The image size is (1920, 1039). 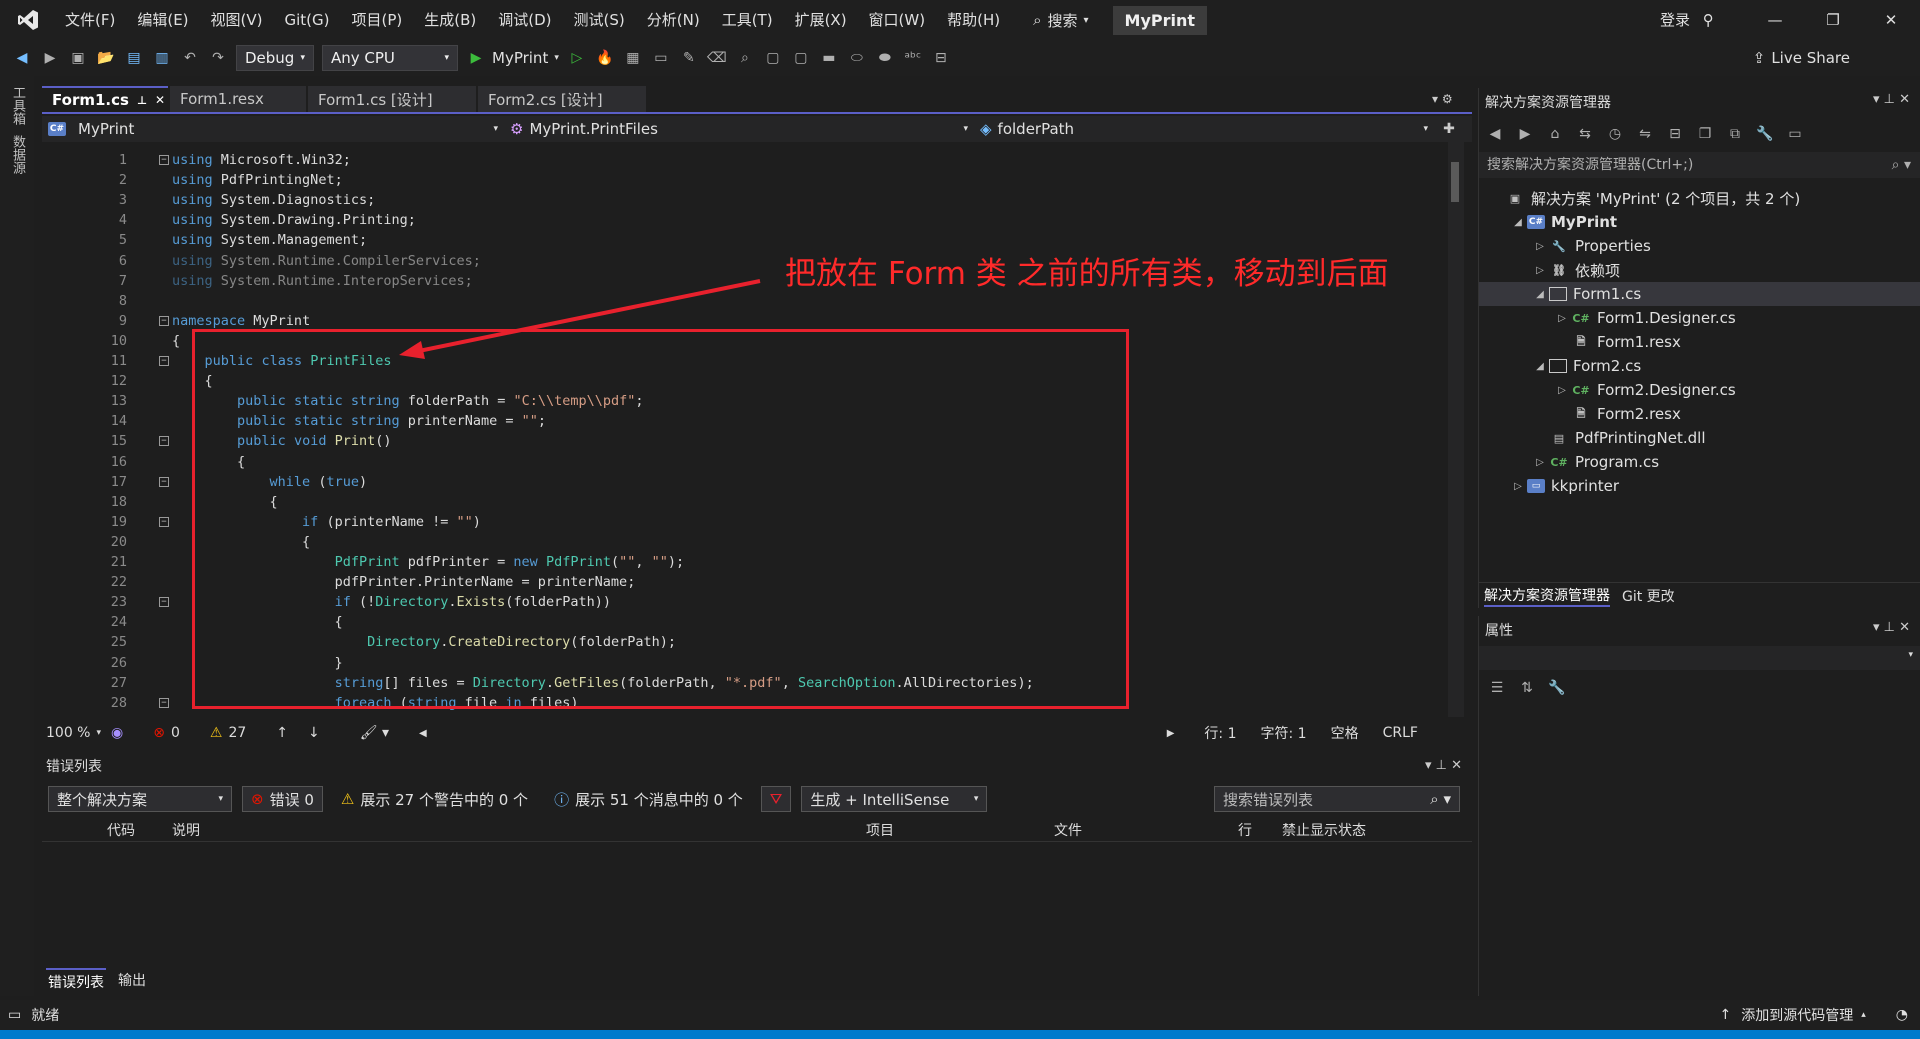 I want to click on save-icon: ▤, so click(x=134, y=58).